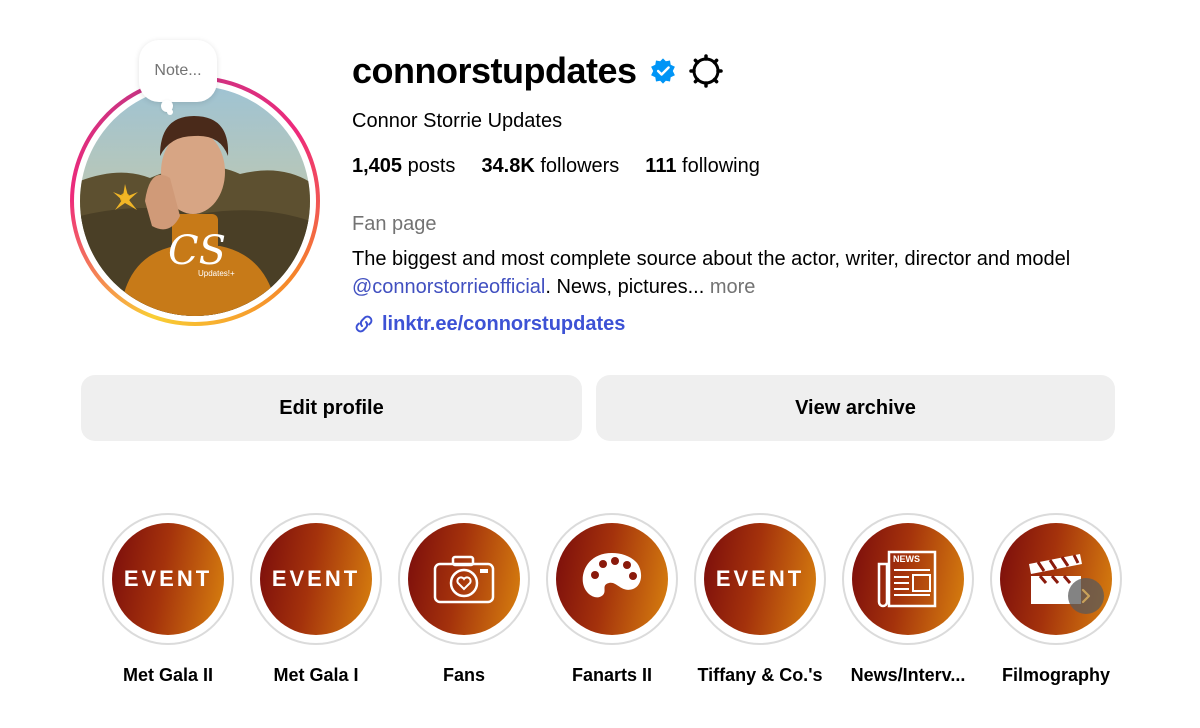  I want to click on bio-more-button: more, so click(733, 287).